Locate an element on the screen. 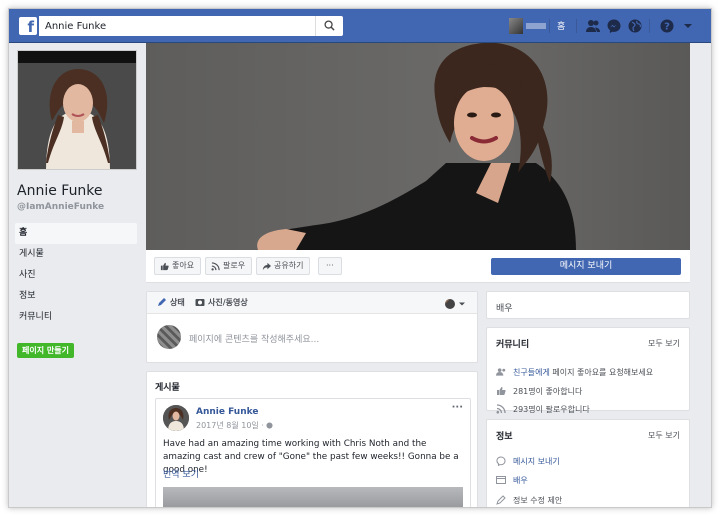 The image size is (720, 516). nav-item-community: 커뮤니티 is located at coordinates (76, 317).